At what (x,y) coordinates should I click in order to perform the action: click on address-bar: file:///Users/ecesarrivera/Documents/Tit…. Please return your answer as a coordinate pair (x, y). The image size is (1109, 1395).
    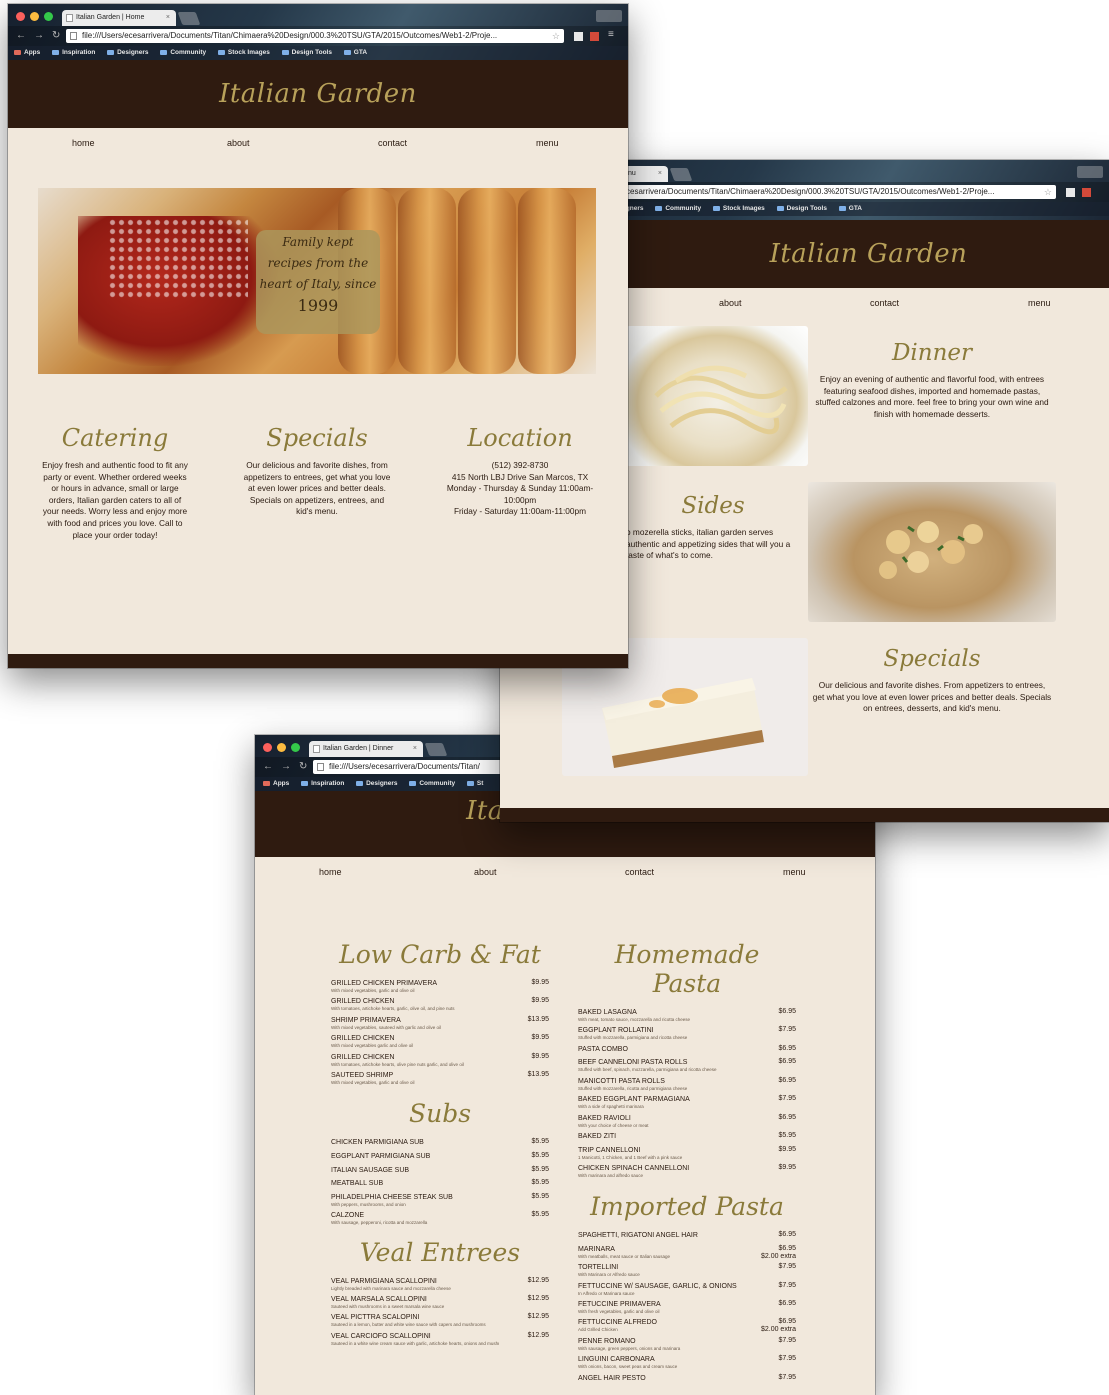
    Looking at the image, I should click on (315, 36).